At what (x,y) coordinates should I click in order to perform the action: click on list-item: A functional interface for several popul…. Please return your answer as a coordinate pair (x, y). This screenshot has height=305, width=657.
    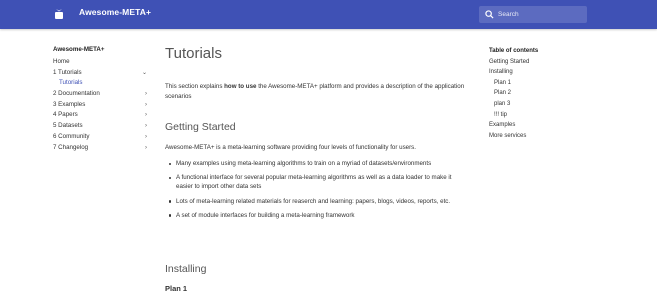
    Looking at the image, I should click on (315, 182).